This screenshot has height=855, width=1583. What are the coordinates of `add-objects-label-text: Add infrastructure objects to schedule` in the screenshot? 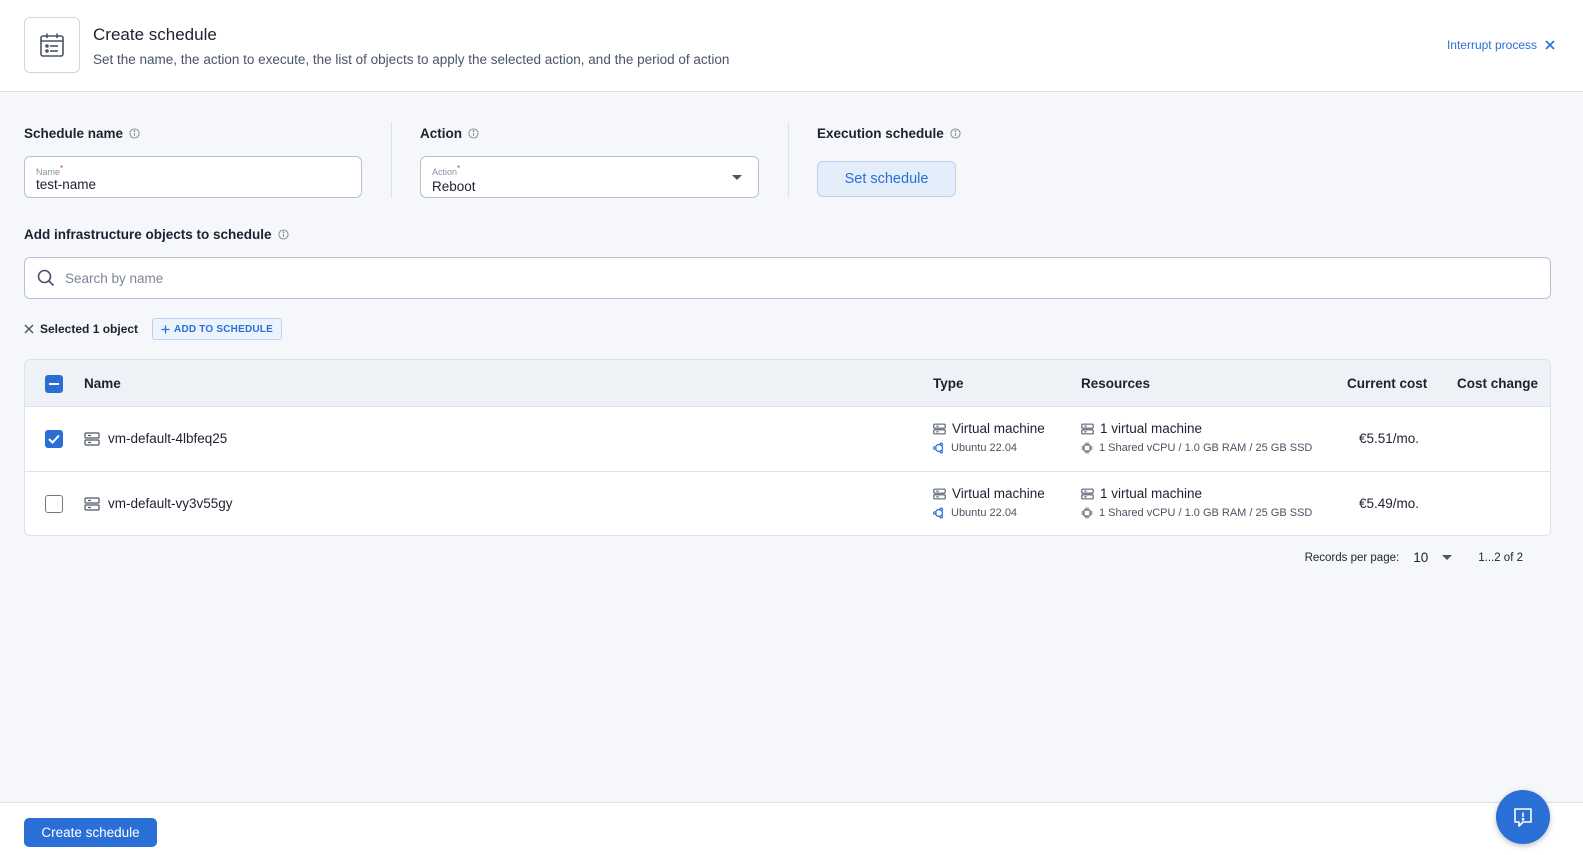 It's located at (148, 234).